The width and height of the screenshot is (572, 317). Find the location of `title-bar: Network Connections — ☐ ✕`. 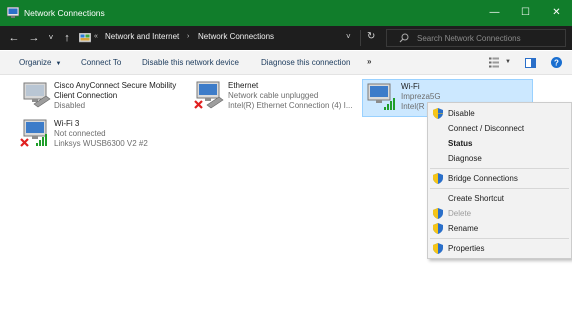

title-bar: Network Connections — ☐ ✕ is located at coordinates (286, 13).